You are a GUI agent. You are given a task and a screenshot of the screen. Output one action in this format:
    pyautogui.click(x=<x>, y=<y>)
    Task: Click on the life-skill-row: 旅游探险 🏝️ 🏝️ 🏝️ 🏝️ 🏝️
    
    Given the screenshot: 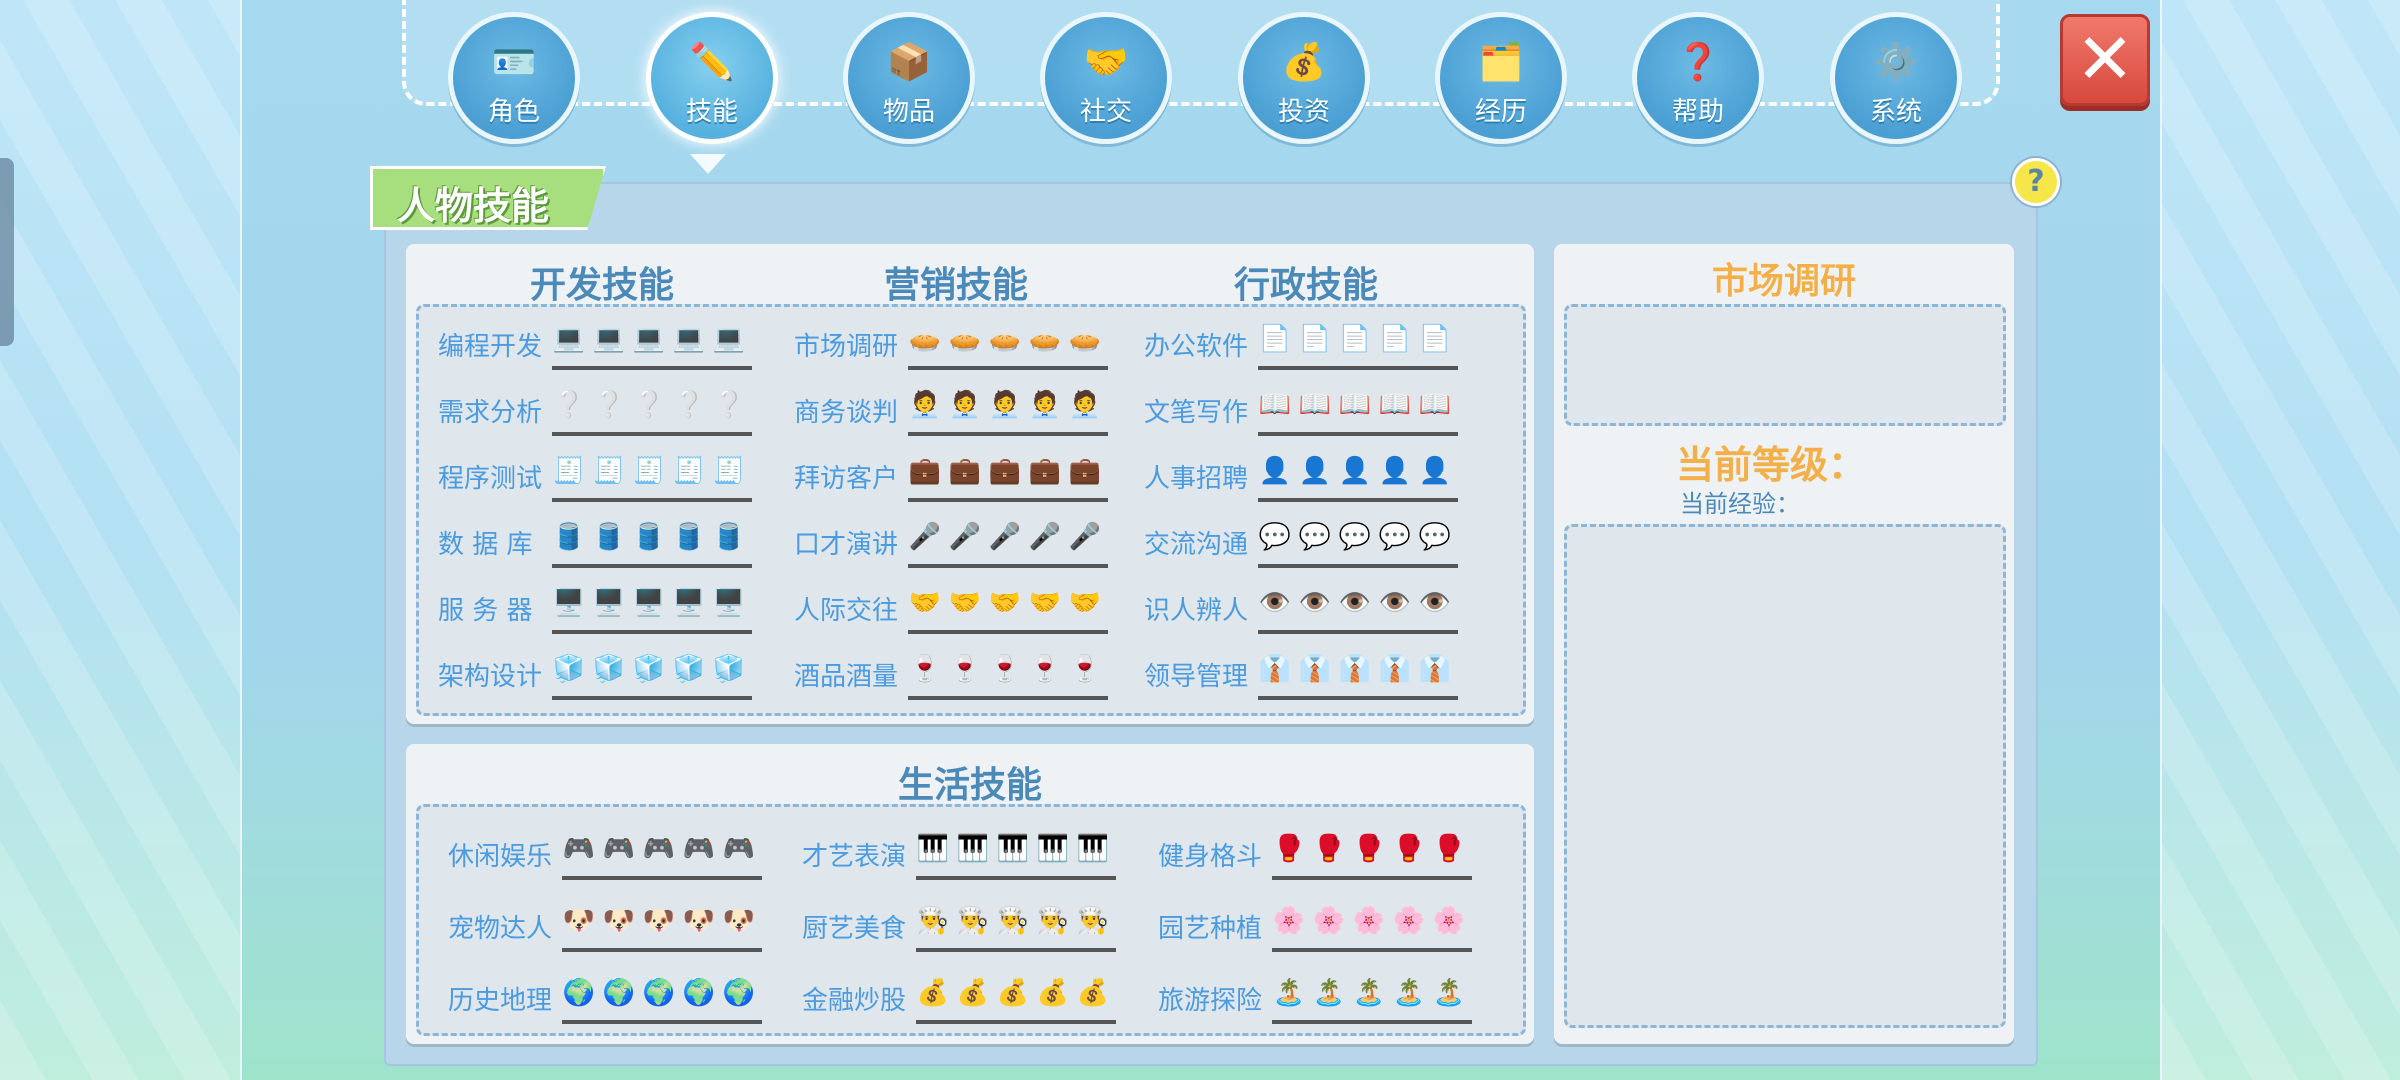 What is the action you would take?
    pyautogui.click(x=1328, y=1004)
    